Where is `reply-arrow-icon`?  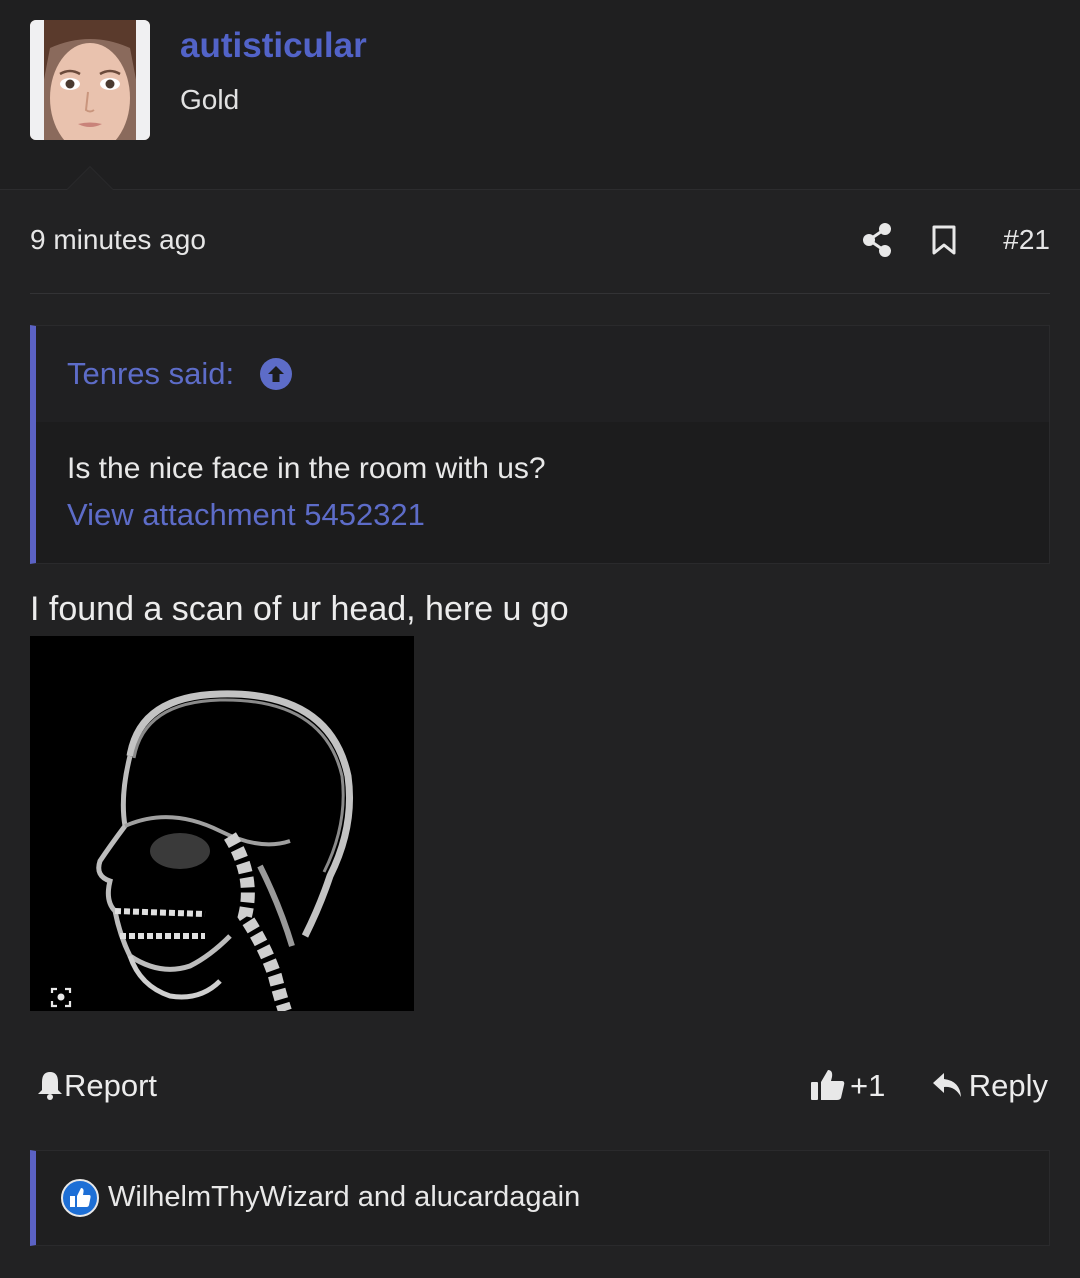
reply-arrow-icon is located at coordinates (947, 1085).